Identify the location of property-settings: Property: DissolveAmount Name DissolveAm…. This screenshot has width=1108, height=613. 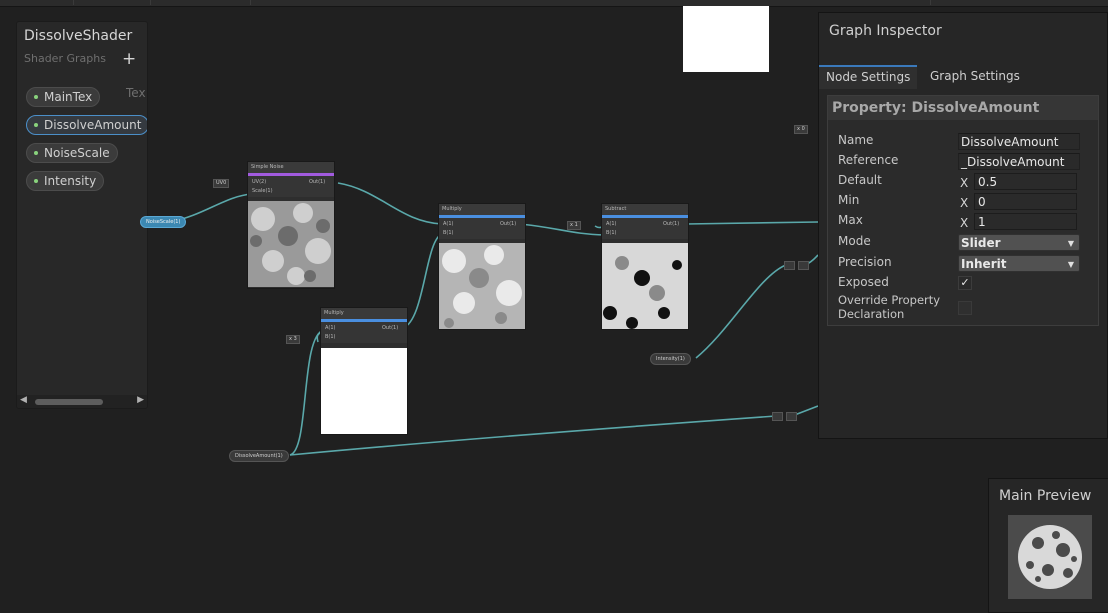
(963, 210).